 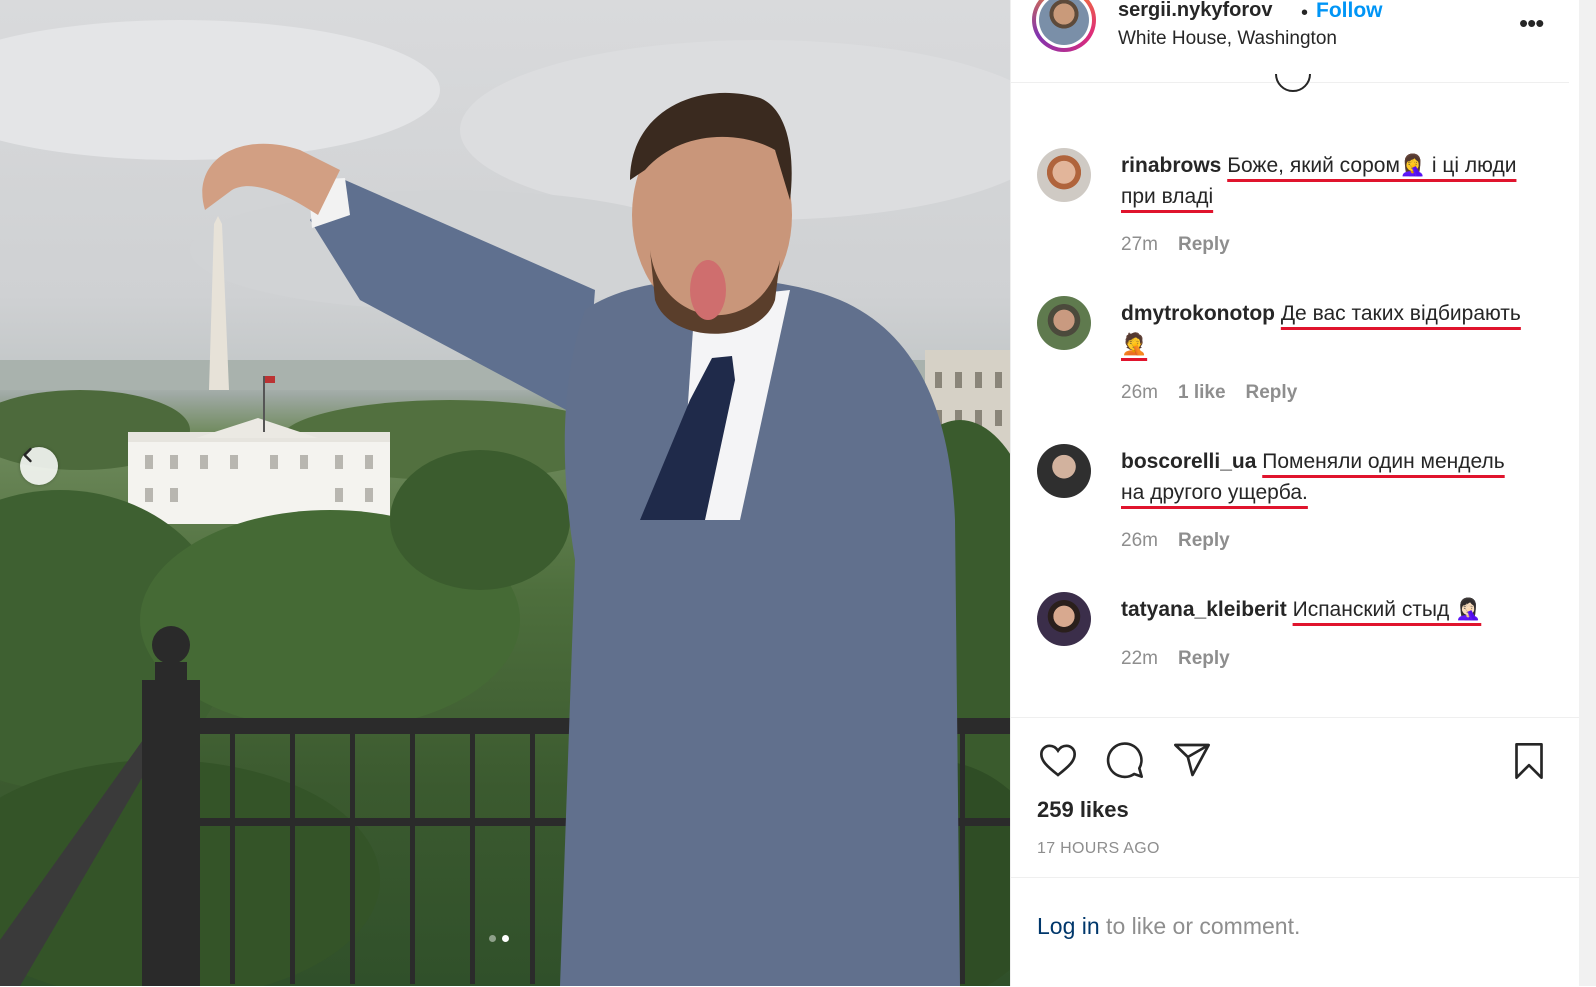 What do you see at coordinates (1303, 748) in the screenshot?
I see `post-actions` at bounding box center [1303, 748].